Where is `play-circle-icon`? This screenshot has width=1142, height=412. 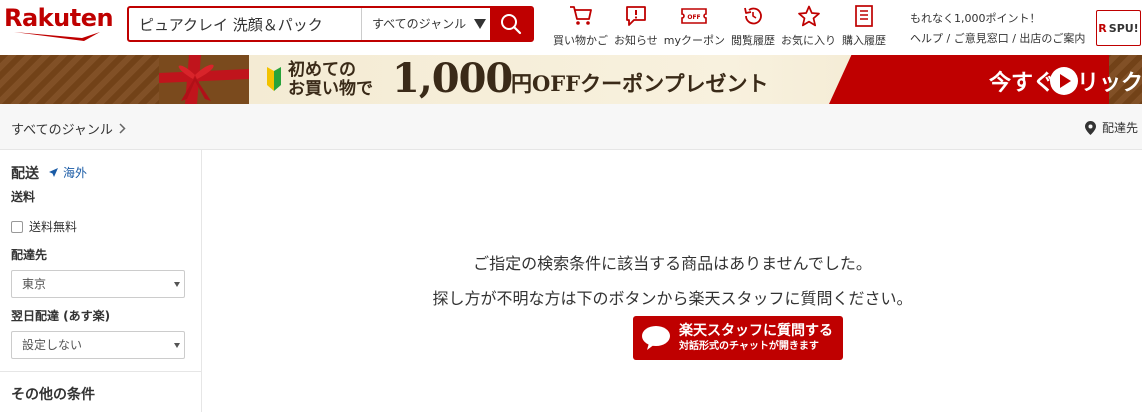
play-circle-icon is located at coordinates (1064, 81).